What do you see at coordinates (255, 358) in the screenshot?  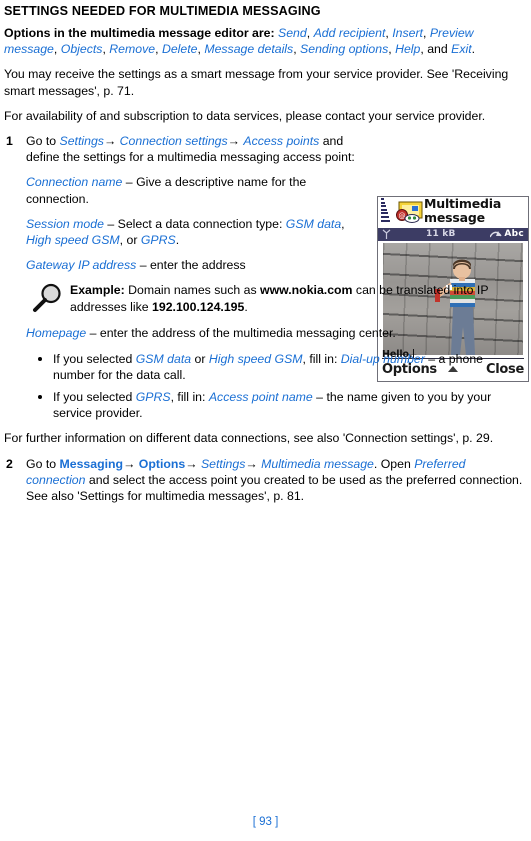 I see `bullet-gsm-link-2: High speed GSM` at bounding box center [255, 358].